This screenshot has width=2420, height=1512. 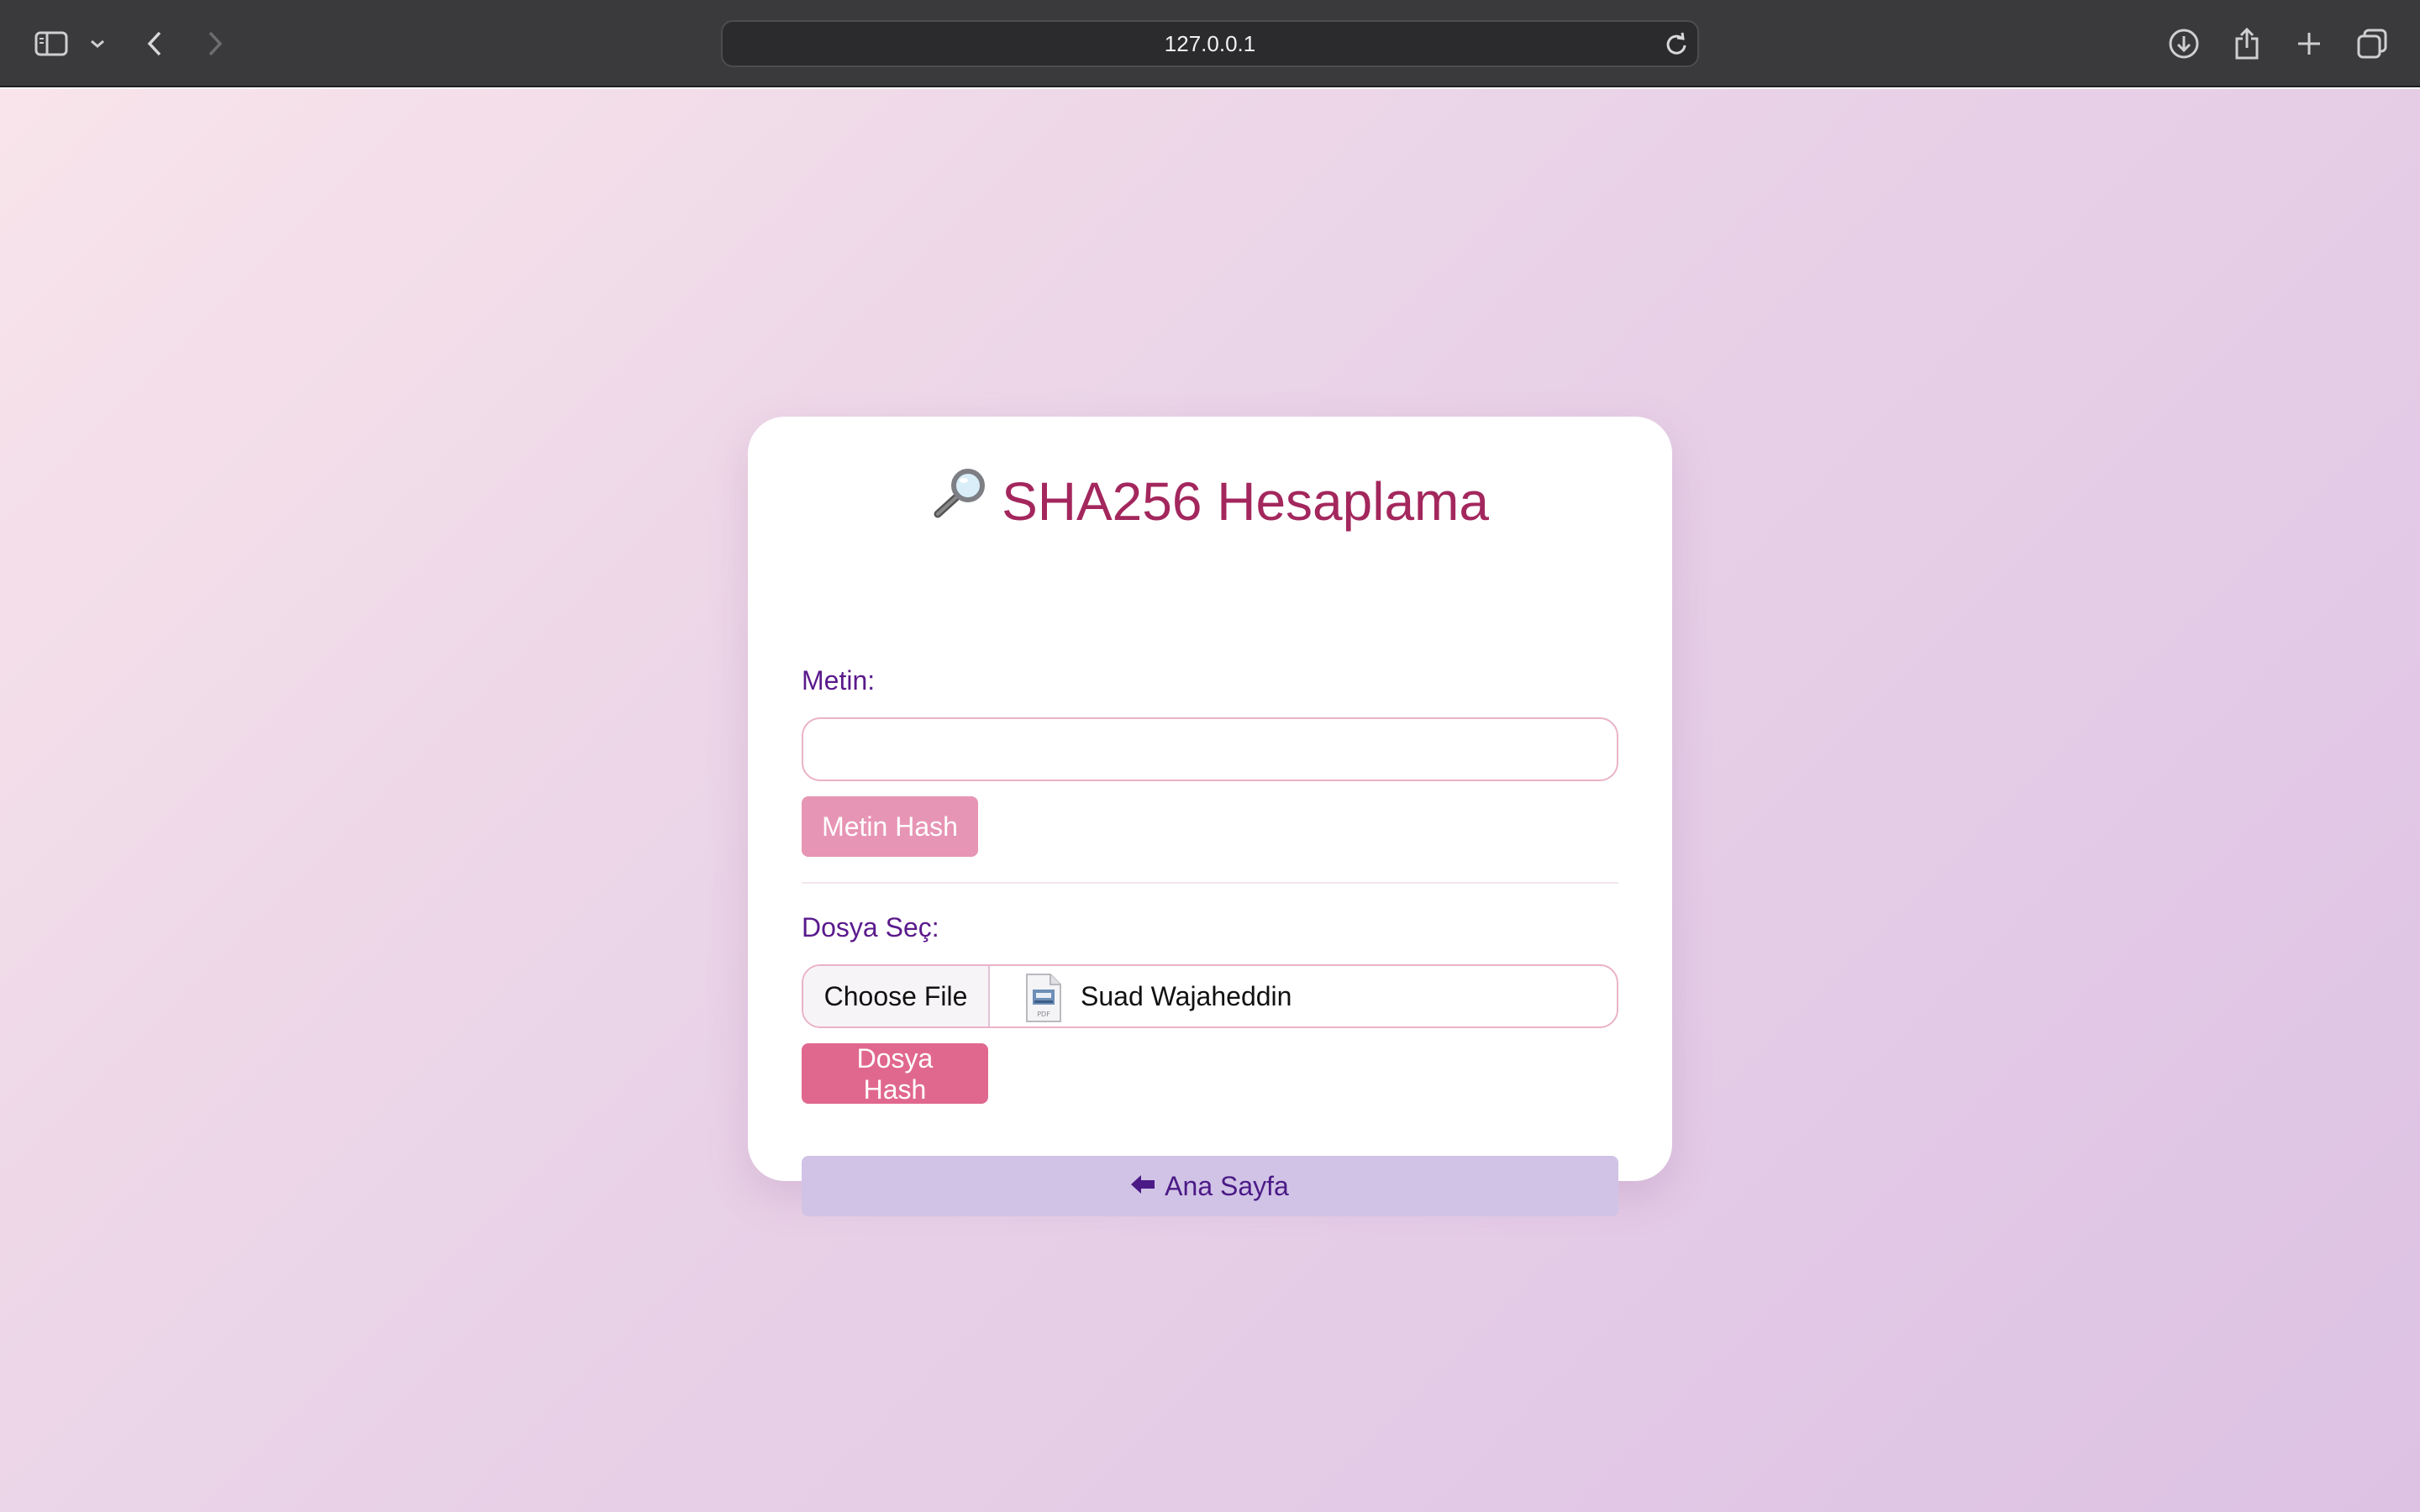 I want to click on page-title: SHA256 Hesaplama, so click(x=1210, y=501).